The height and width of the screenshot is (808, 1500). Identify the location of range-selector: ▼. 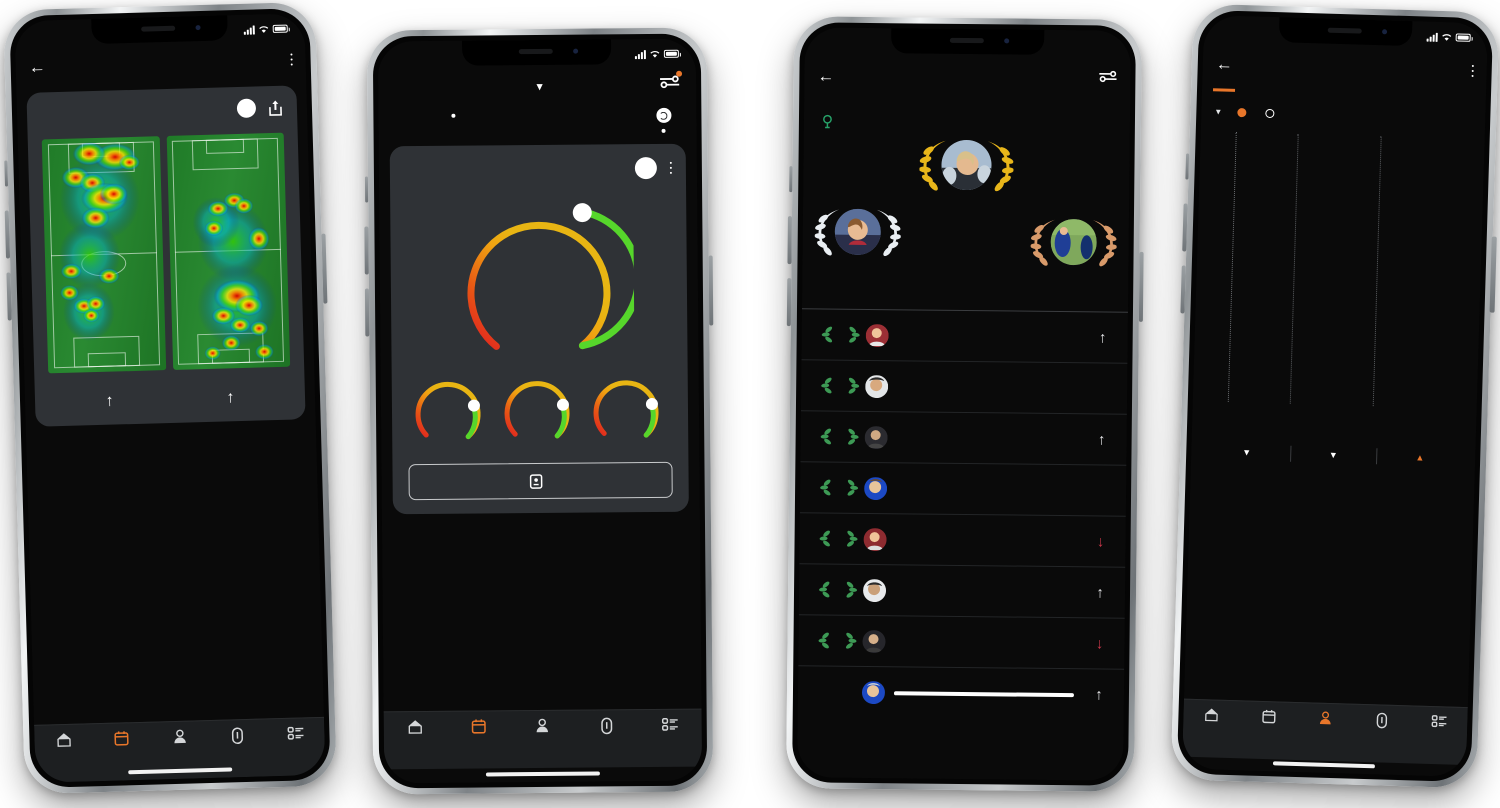
(1218, 111).